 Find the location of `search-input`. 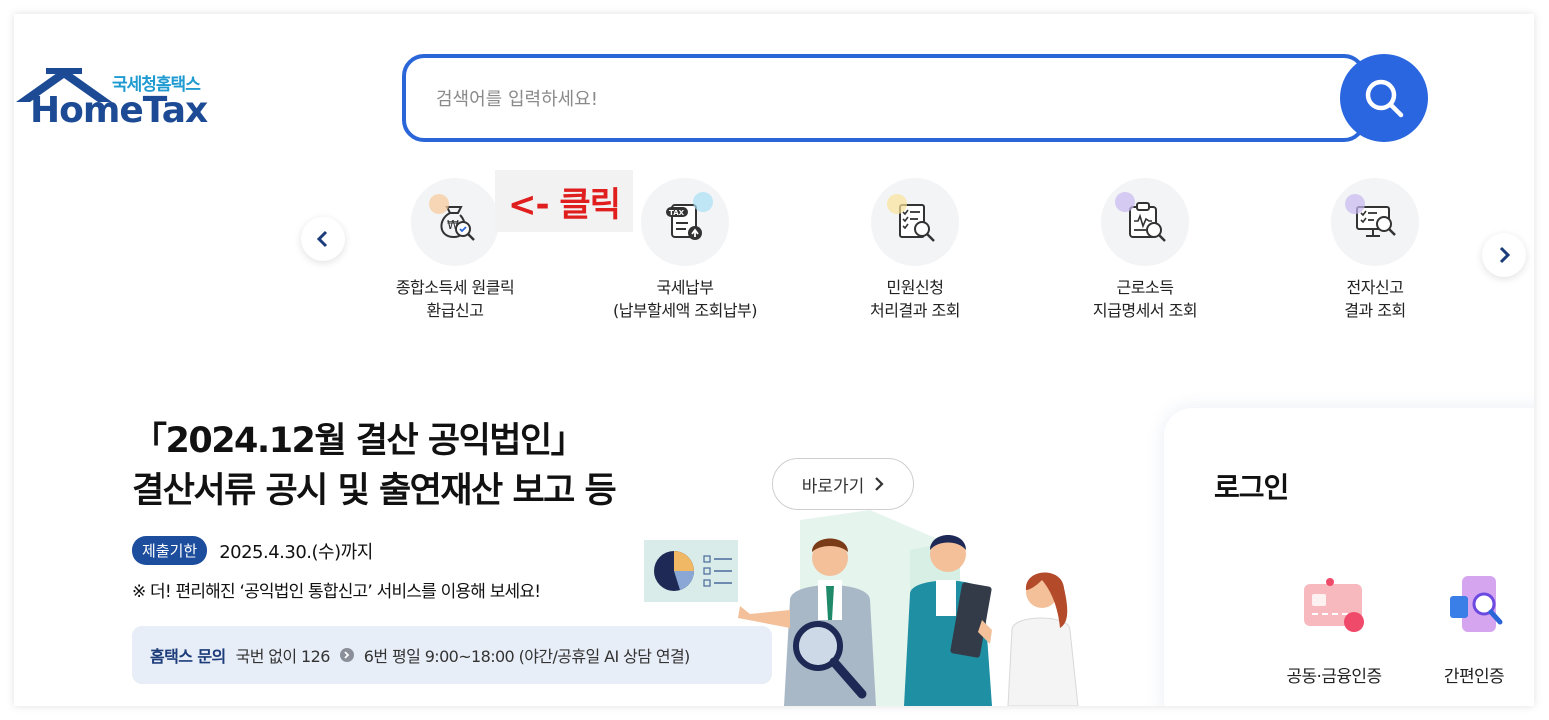

search-input is located at coordinates (866, 99).